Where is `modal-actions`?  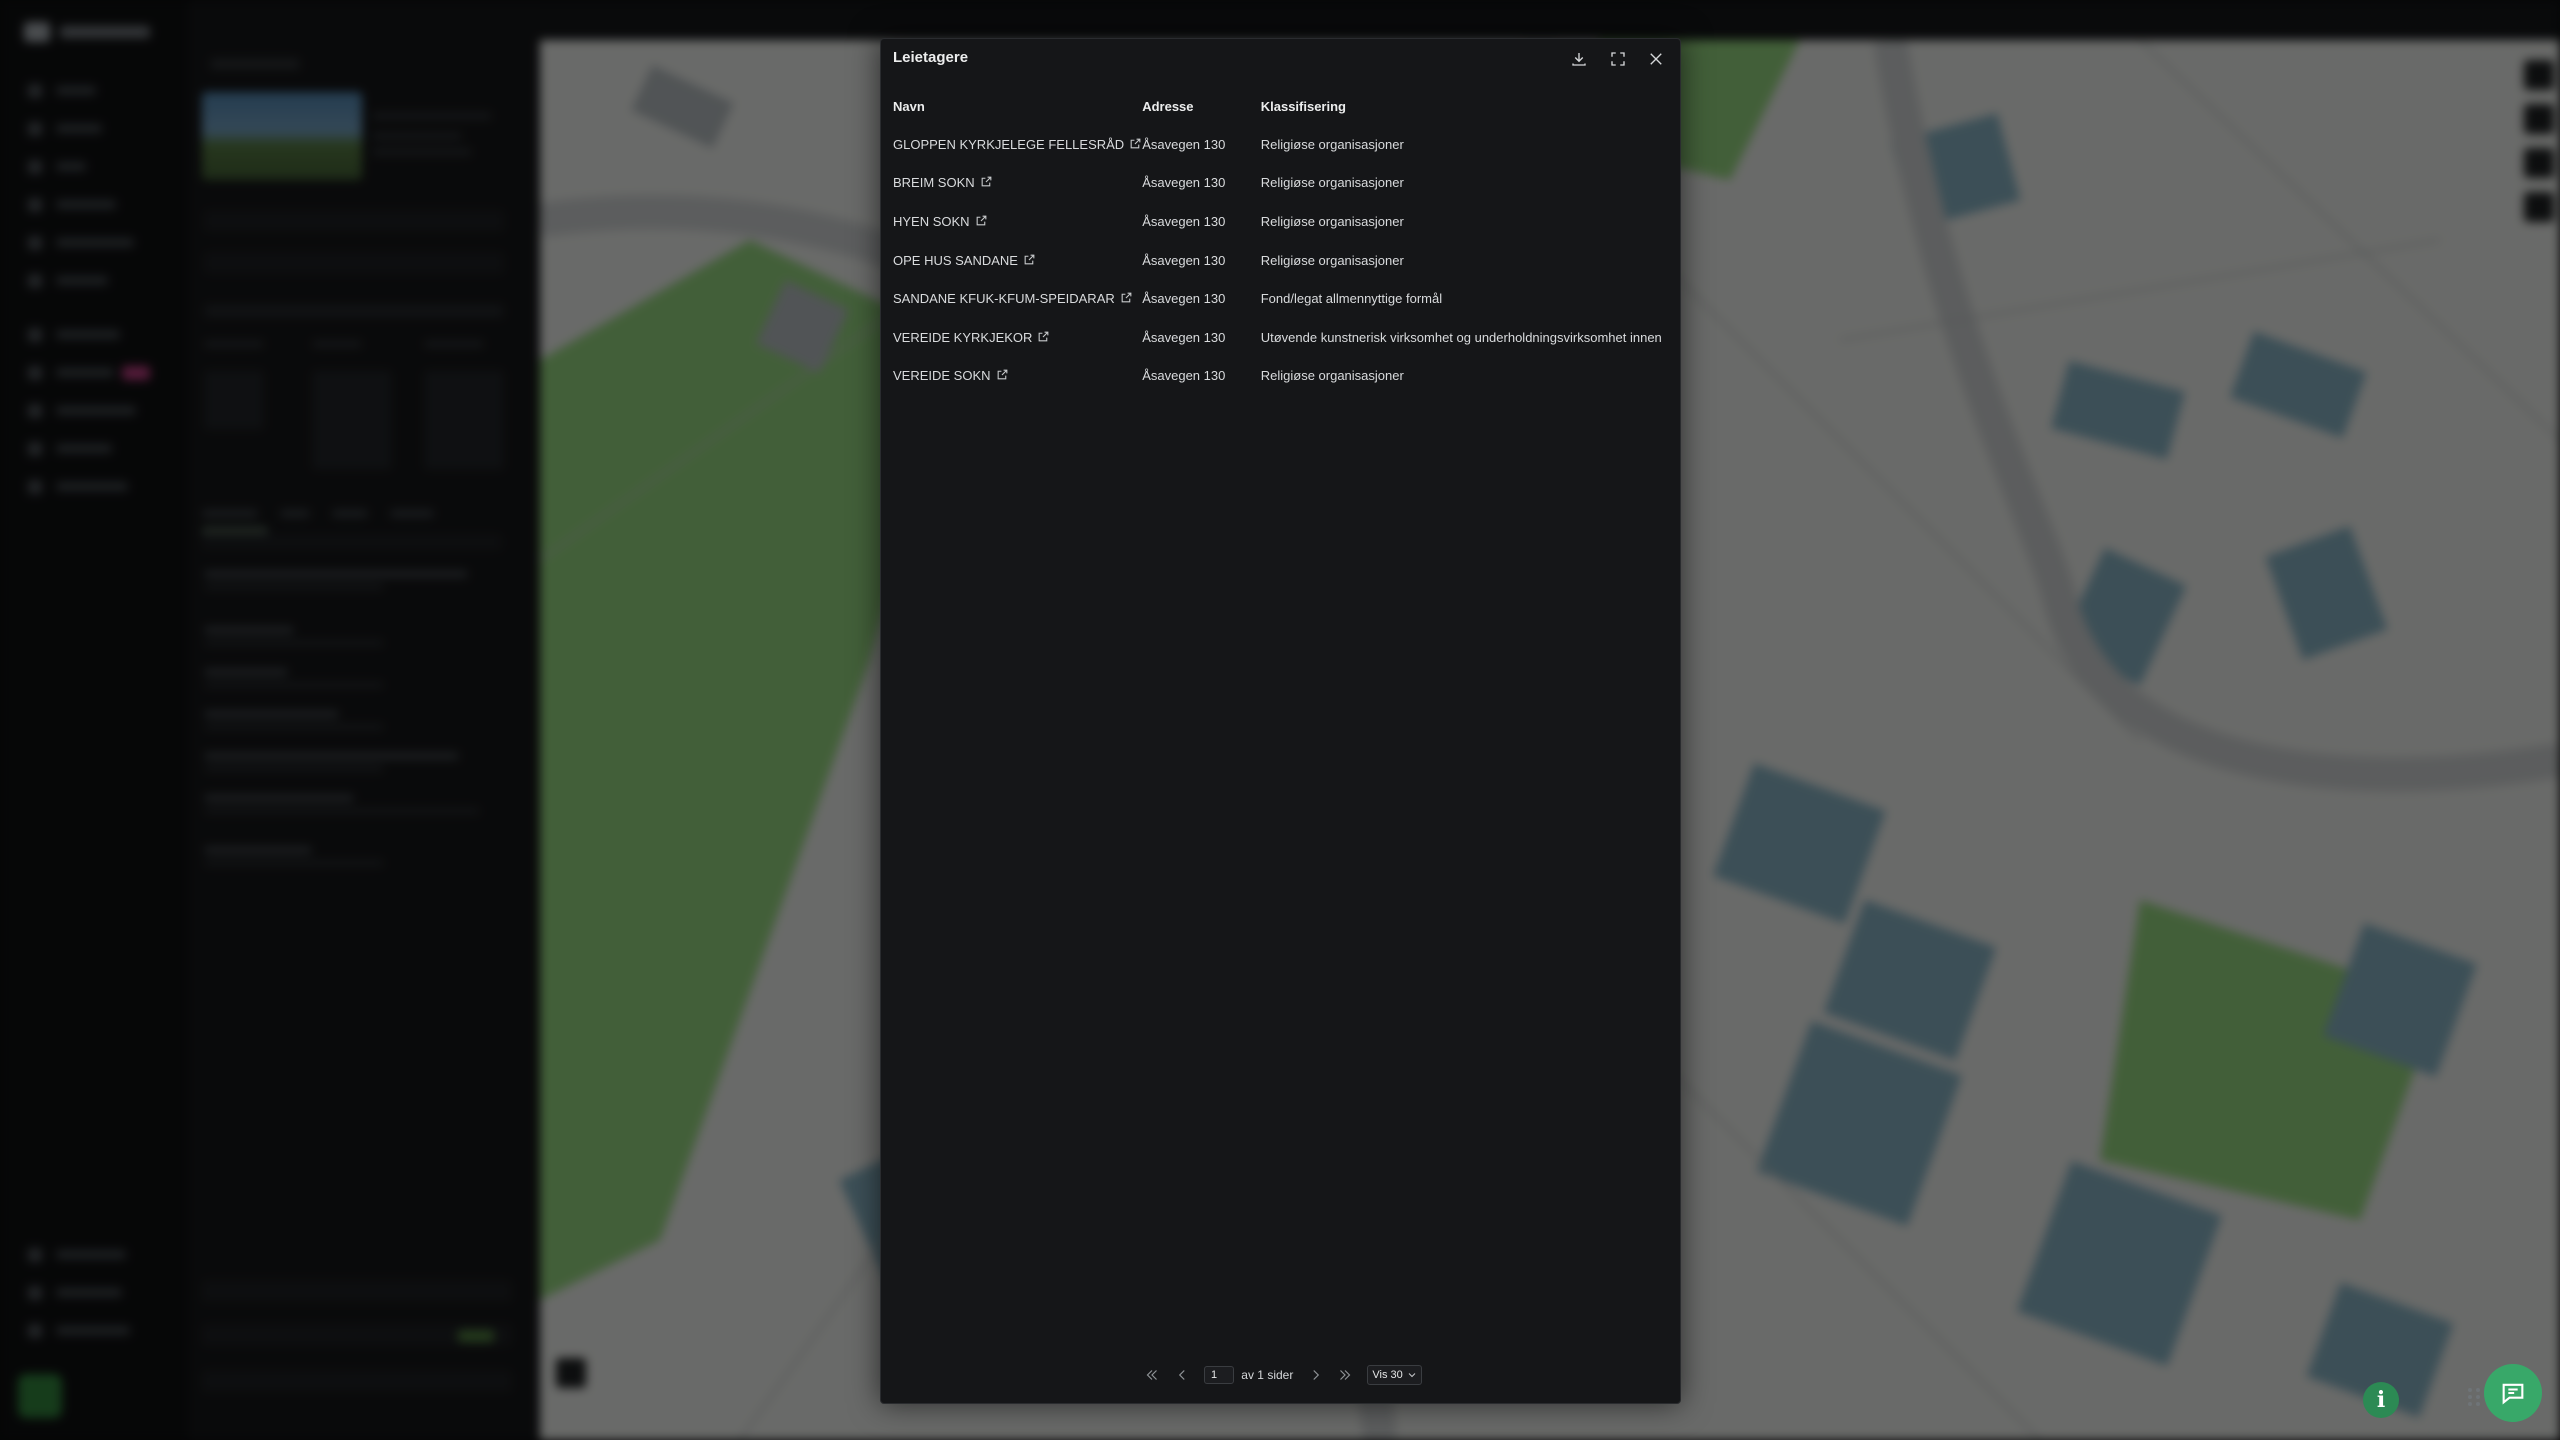
modal-actions is located at coordinates (1614, 59).